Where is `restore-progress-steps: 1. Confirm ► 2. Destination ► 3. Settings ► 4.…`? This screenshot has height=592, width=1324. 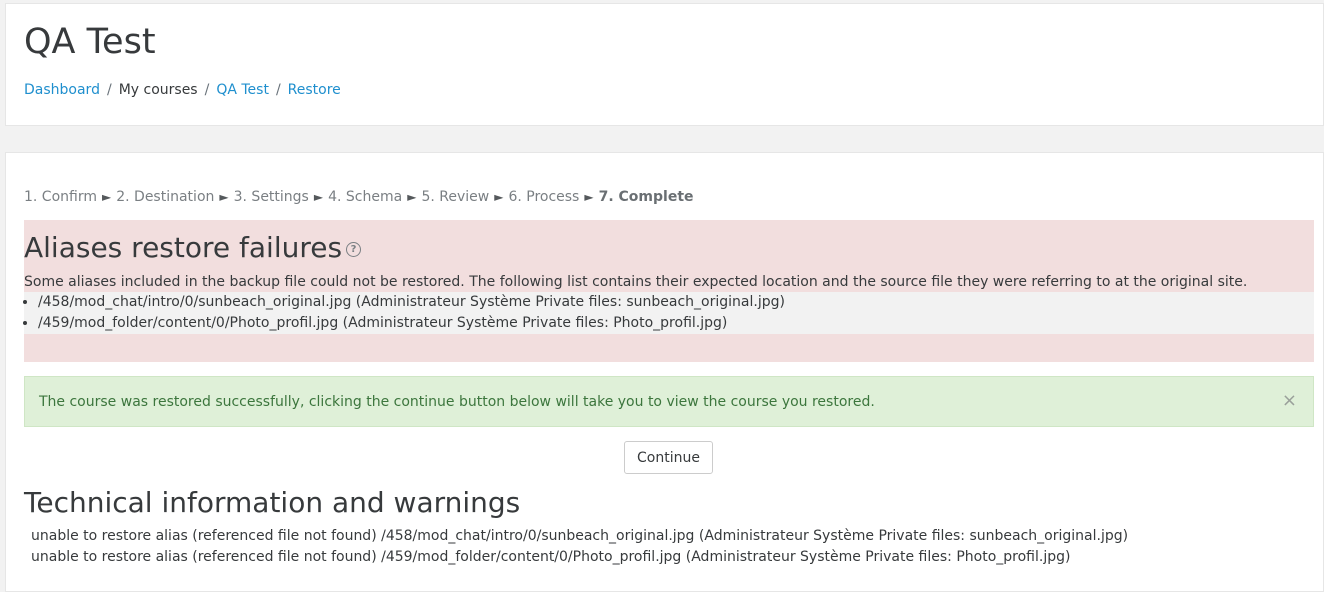 restore-progress-steps: 1. Confirm ► 2. Destination ► 3. Settings ► 4.… is located at coordinates (359, 197).